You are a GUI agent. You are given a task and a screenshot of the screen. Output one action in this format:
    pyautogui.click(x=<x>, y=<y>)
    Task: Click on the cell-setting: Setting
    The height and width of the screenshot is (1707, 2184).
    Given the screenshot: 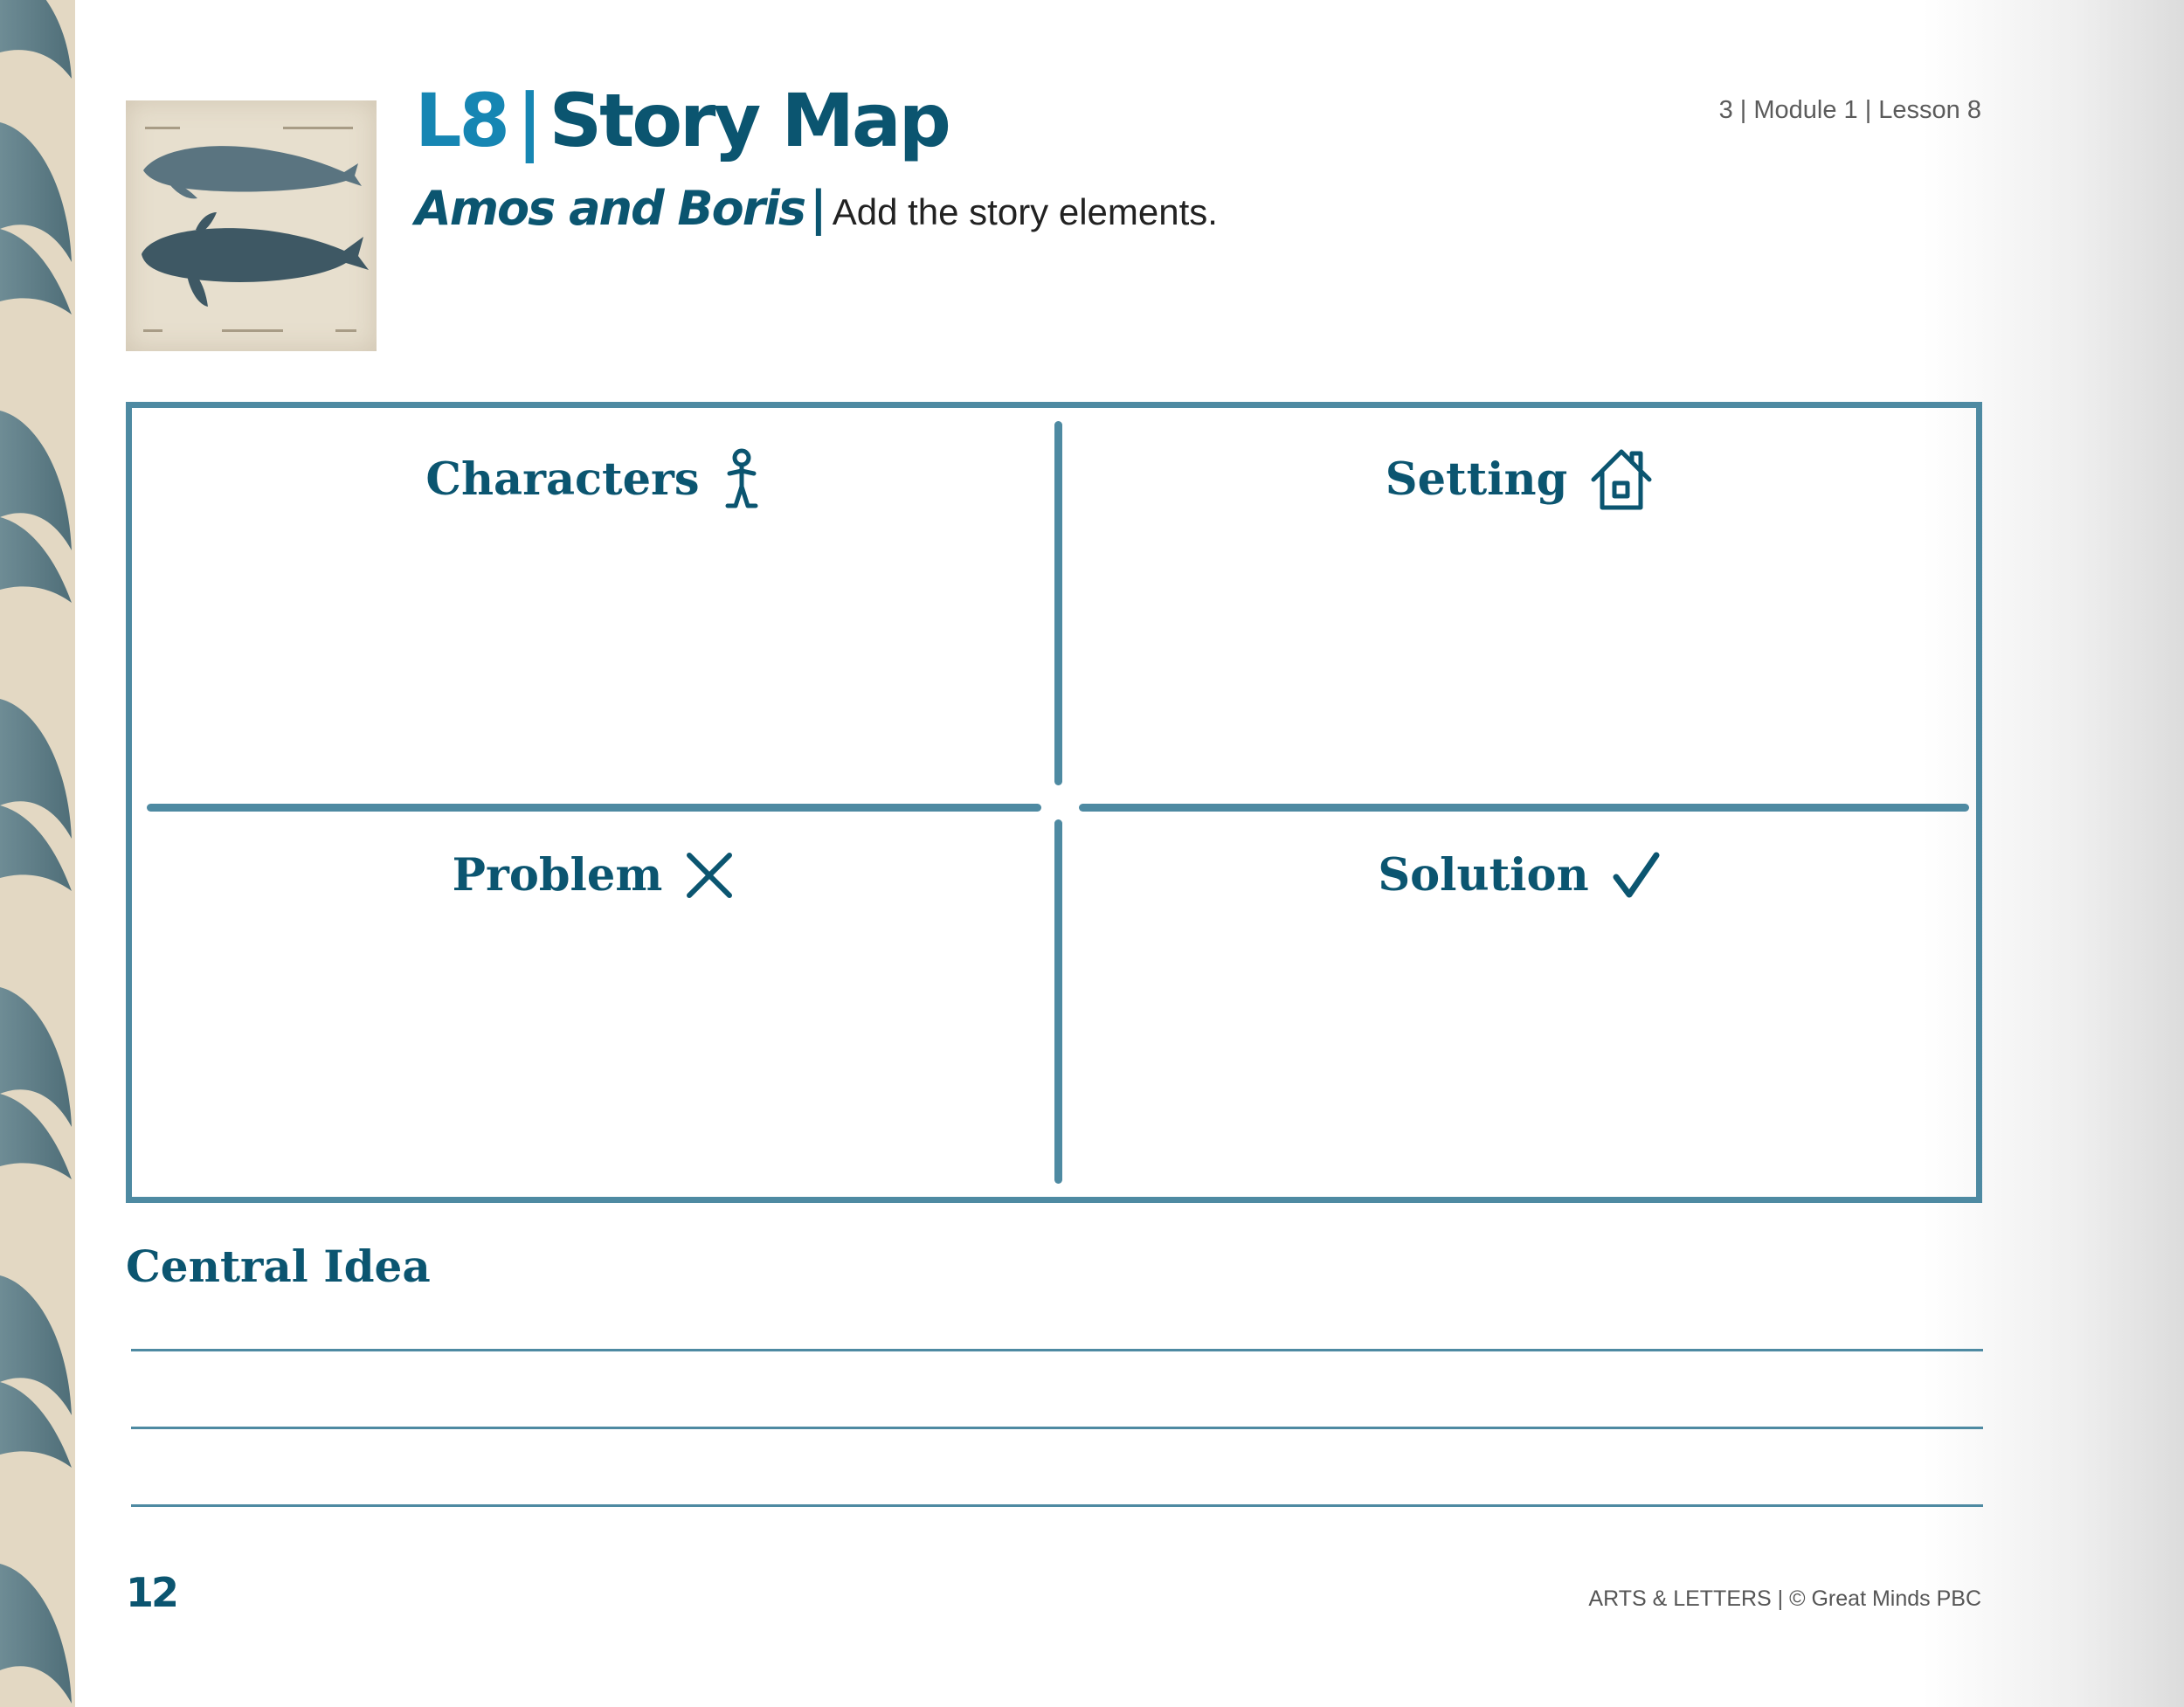 What is the action you would take?
    pyautogui.click(x=1519, y=480)
    